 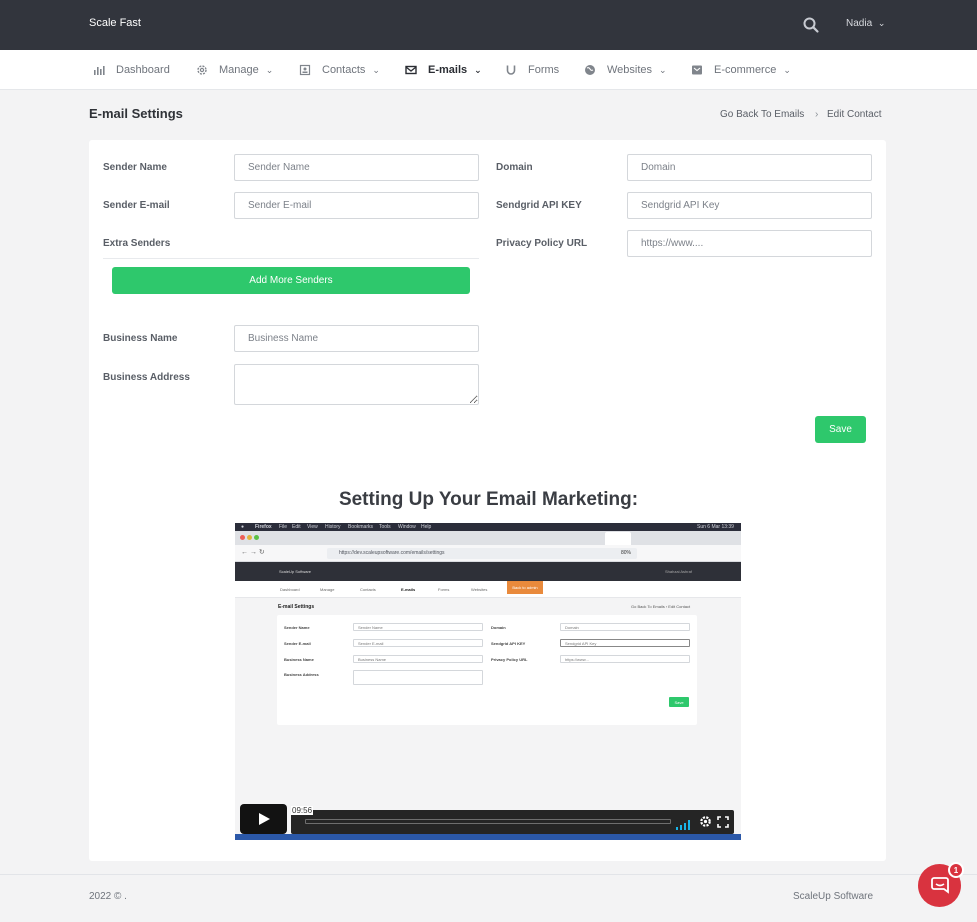 I want to click on extra-senders-label: Extra Senders, so click(x=137, y=243).